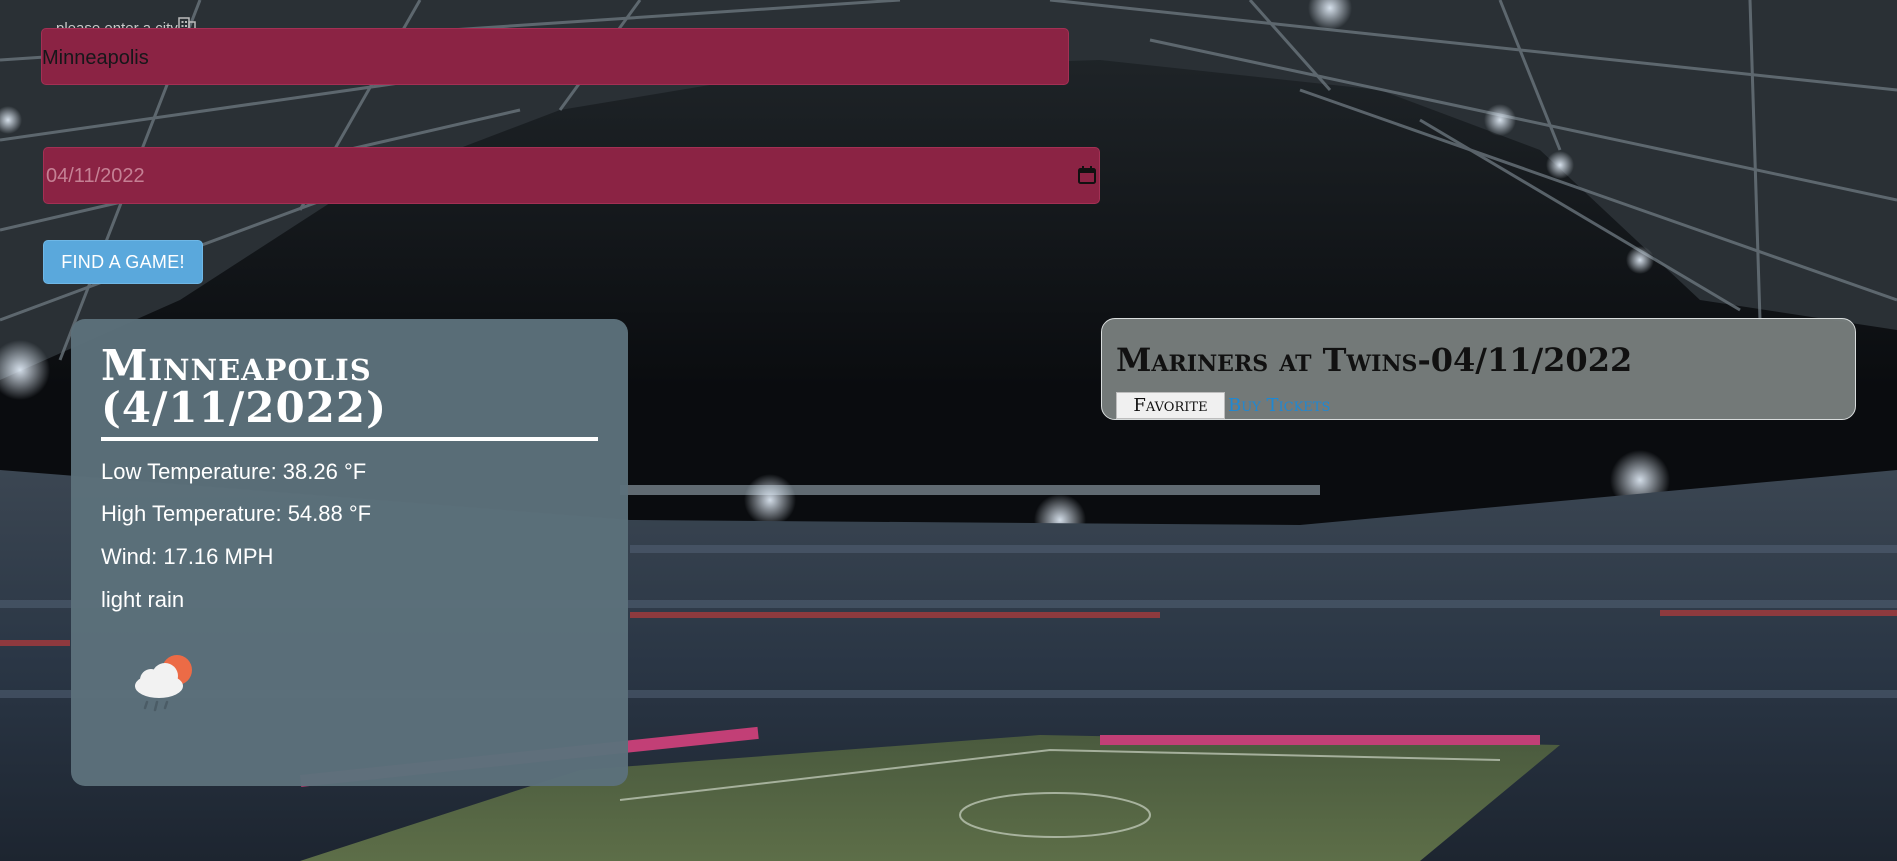 This screenshot has width=1897, height=861. What do you see at coordinates (349, 439) in the screenshot?
I see `title-divider` at bounding box center [349, 439].